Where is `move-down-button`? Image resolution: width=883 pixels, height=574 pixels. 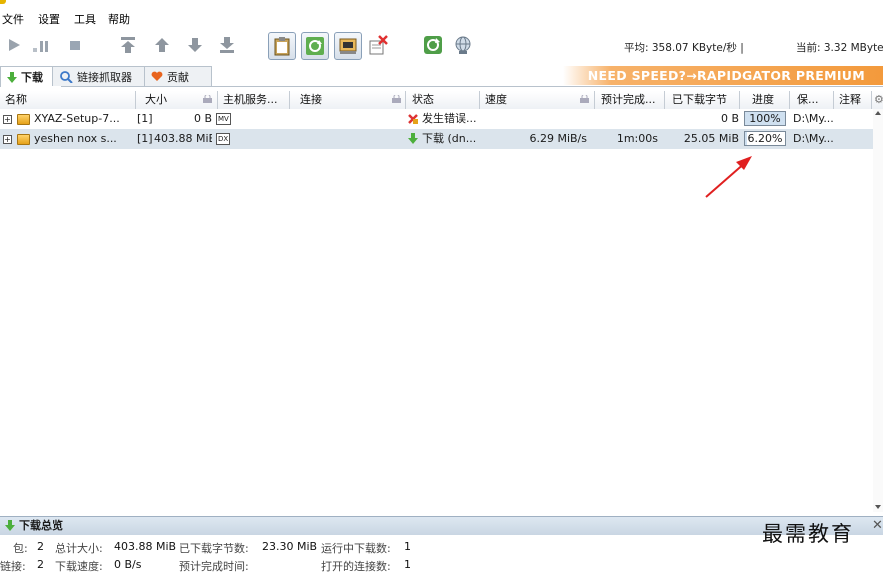 move-down-button is located at coordinates (195, 45).